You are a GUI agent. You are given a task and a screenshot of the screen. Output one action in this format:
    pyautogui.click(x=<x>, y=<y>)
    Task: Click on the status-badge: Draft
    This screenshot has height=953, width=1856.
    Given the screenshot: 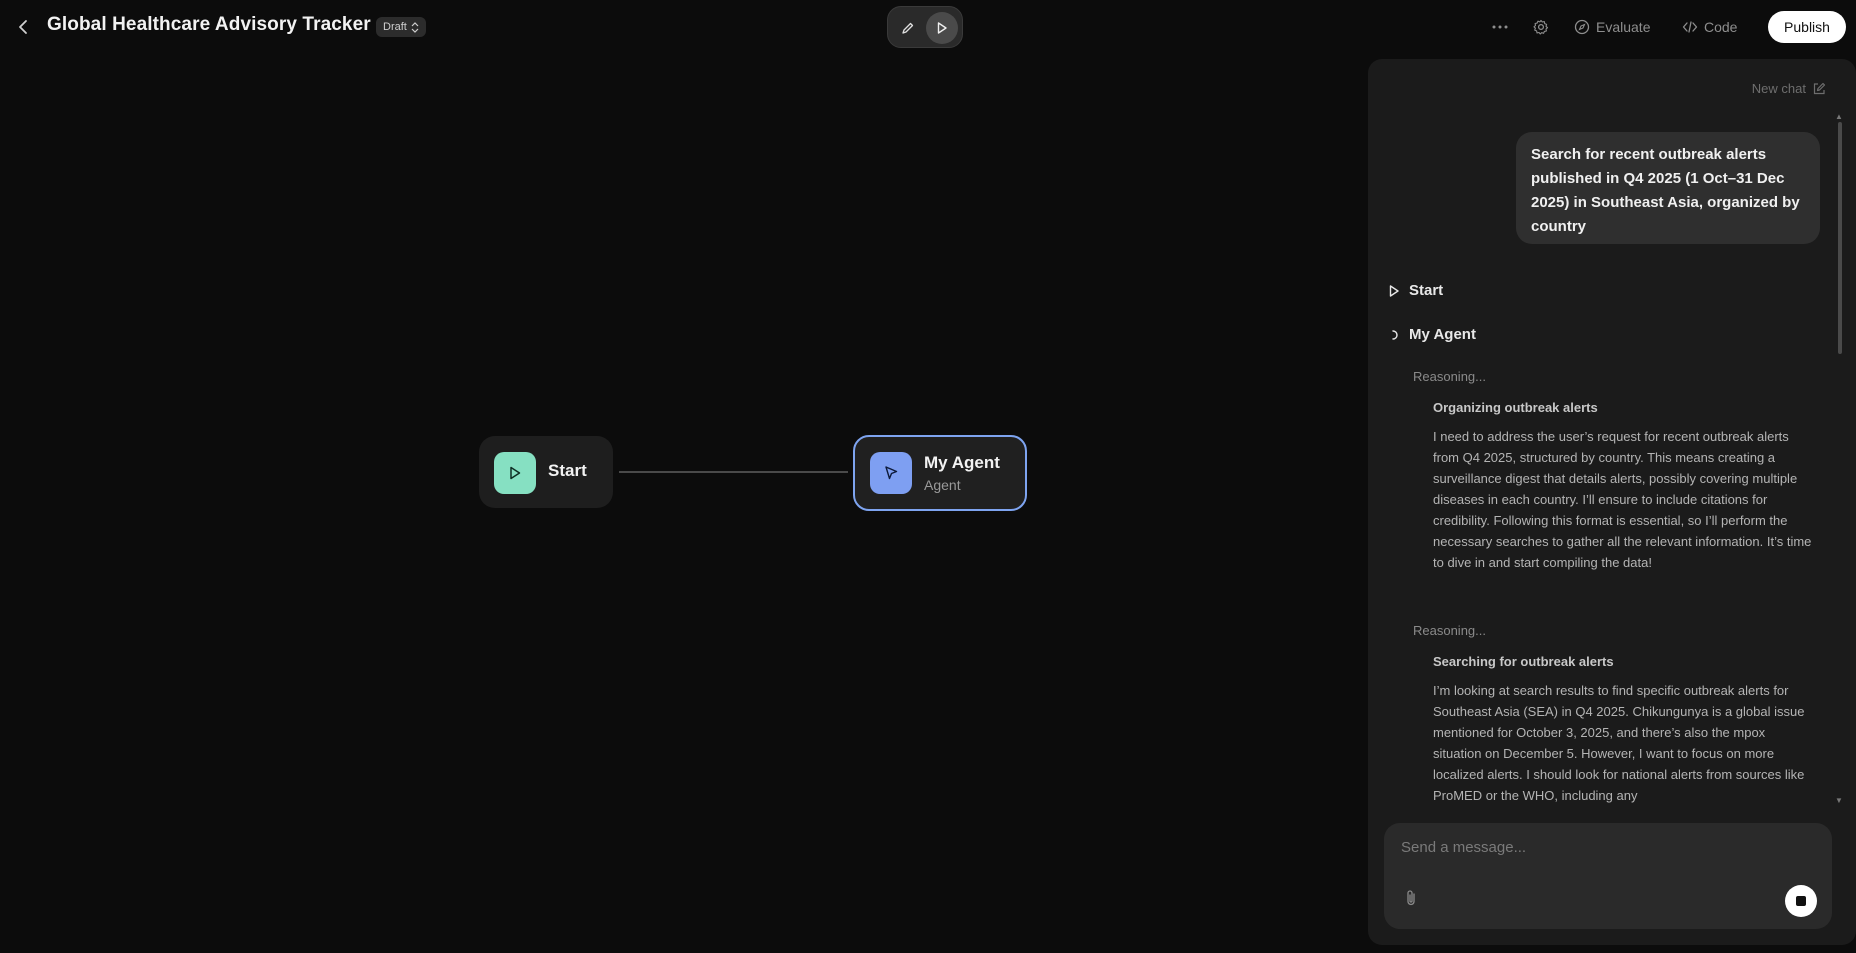 What is the action you would take?
    pyautogui.click(x=401, y=27)
    